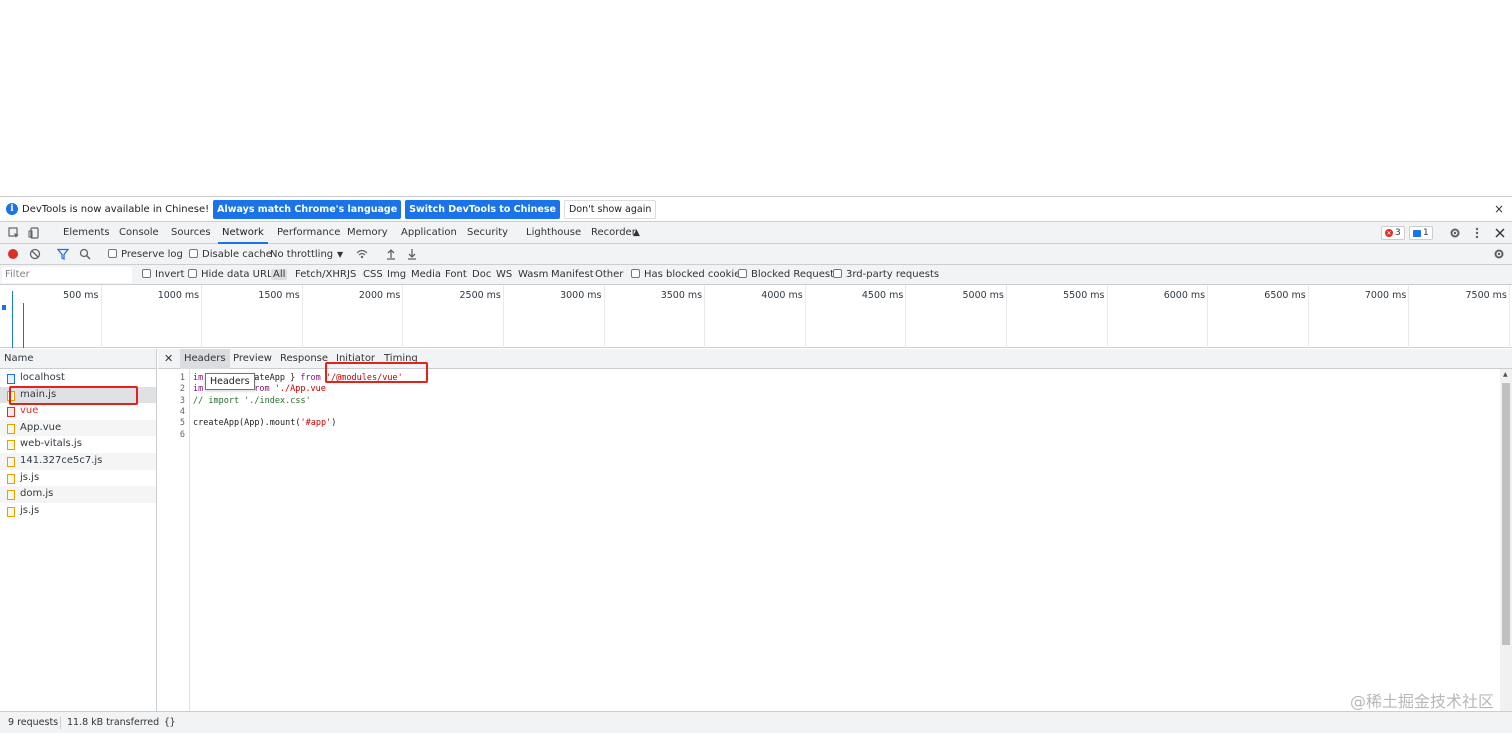 This screenshot has height=734, width=1512. Describe the element at coordinates (86, 233) in the screenshot. I see `tab-elements: Elements` at that location.